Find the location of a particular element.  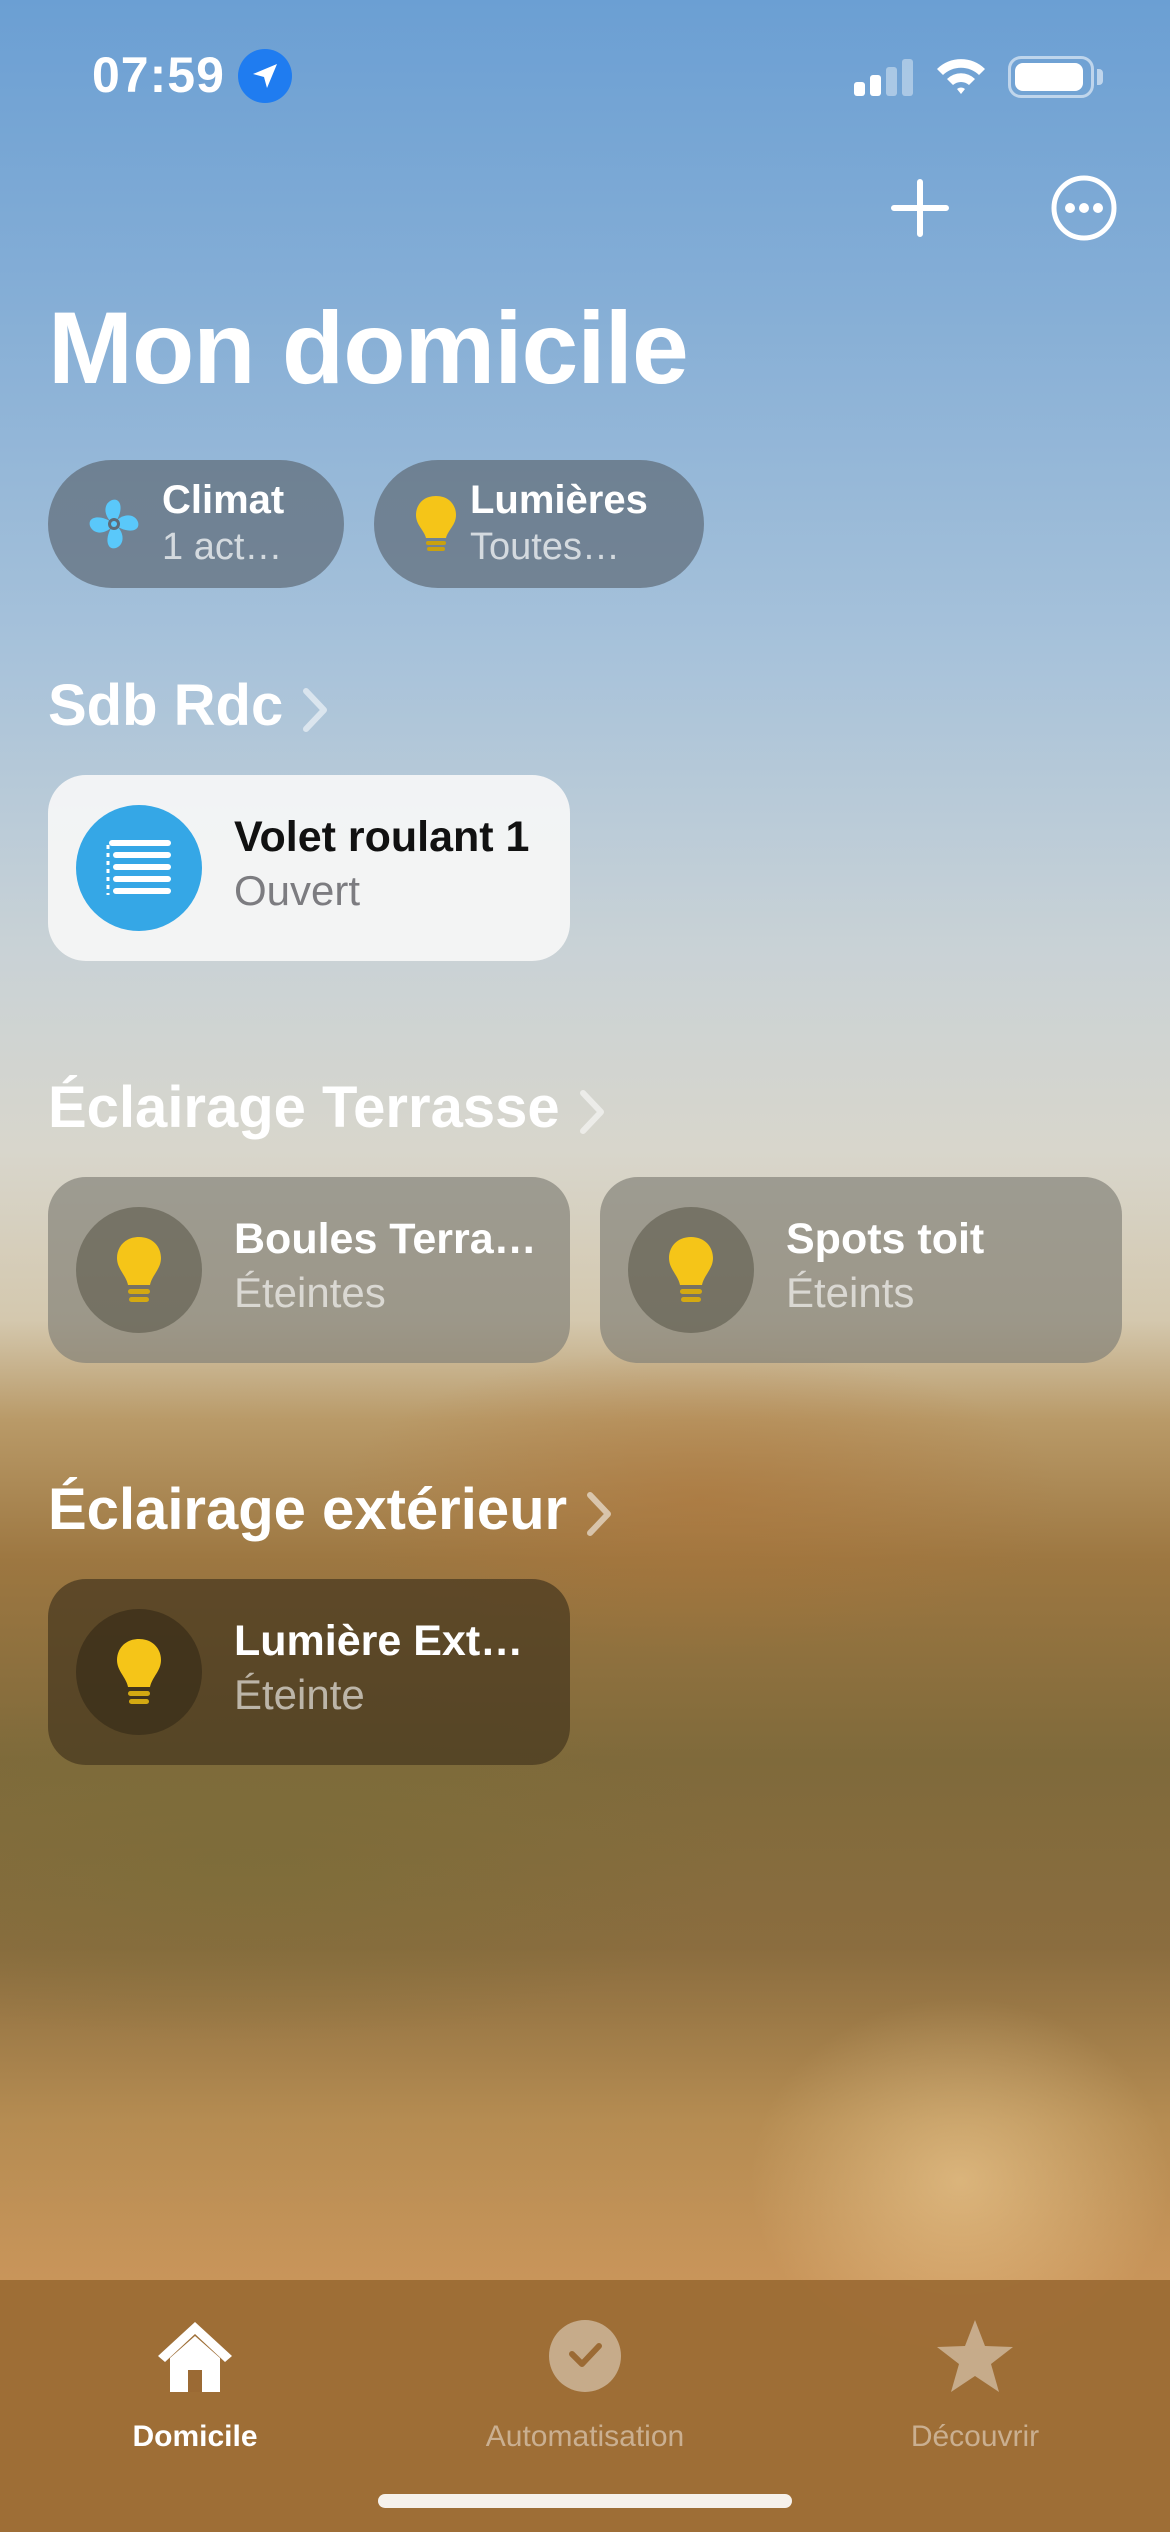

battery-level is located at coordinates (1049, 77).